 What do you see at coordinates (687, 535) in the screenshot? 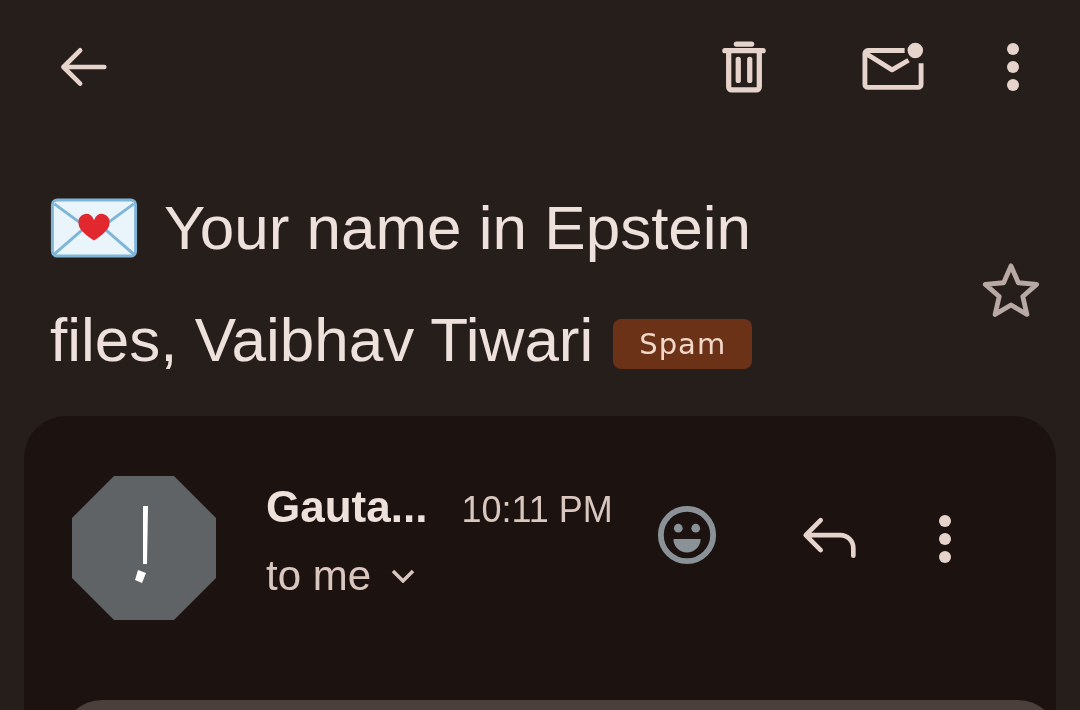
I see `emoji-reaction-icon` at bounding box center [687, 535].